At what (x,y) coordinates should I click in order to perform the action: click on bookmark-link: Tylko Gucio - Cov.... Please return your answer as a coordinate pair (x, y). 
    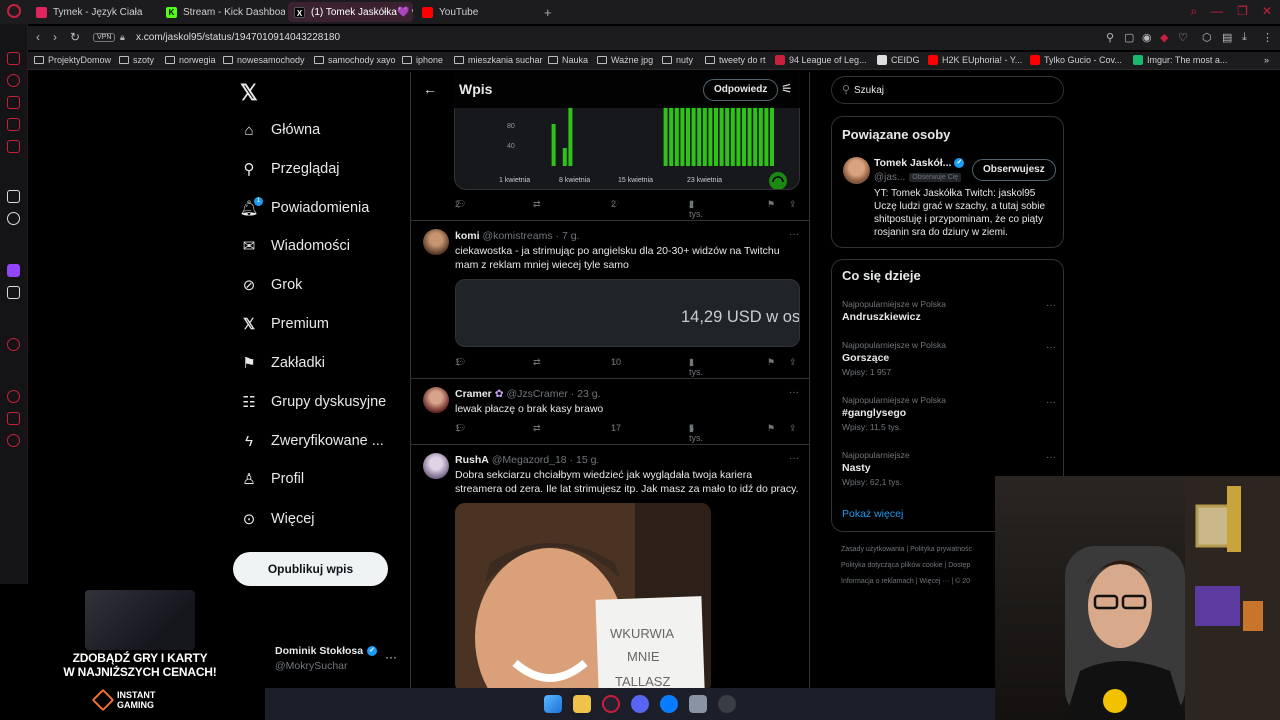
    Looking at the image, I should click on (1076, 60).